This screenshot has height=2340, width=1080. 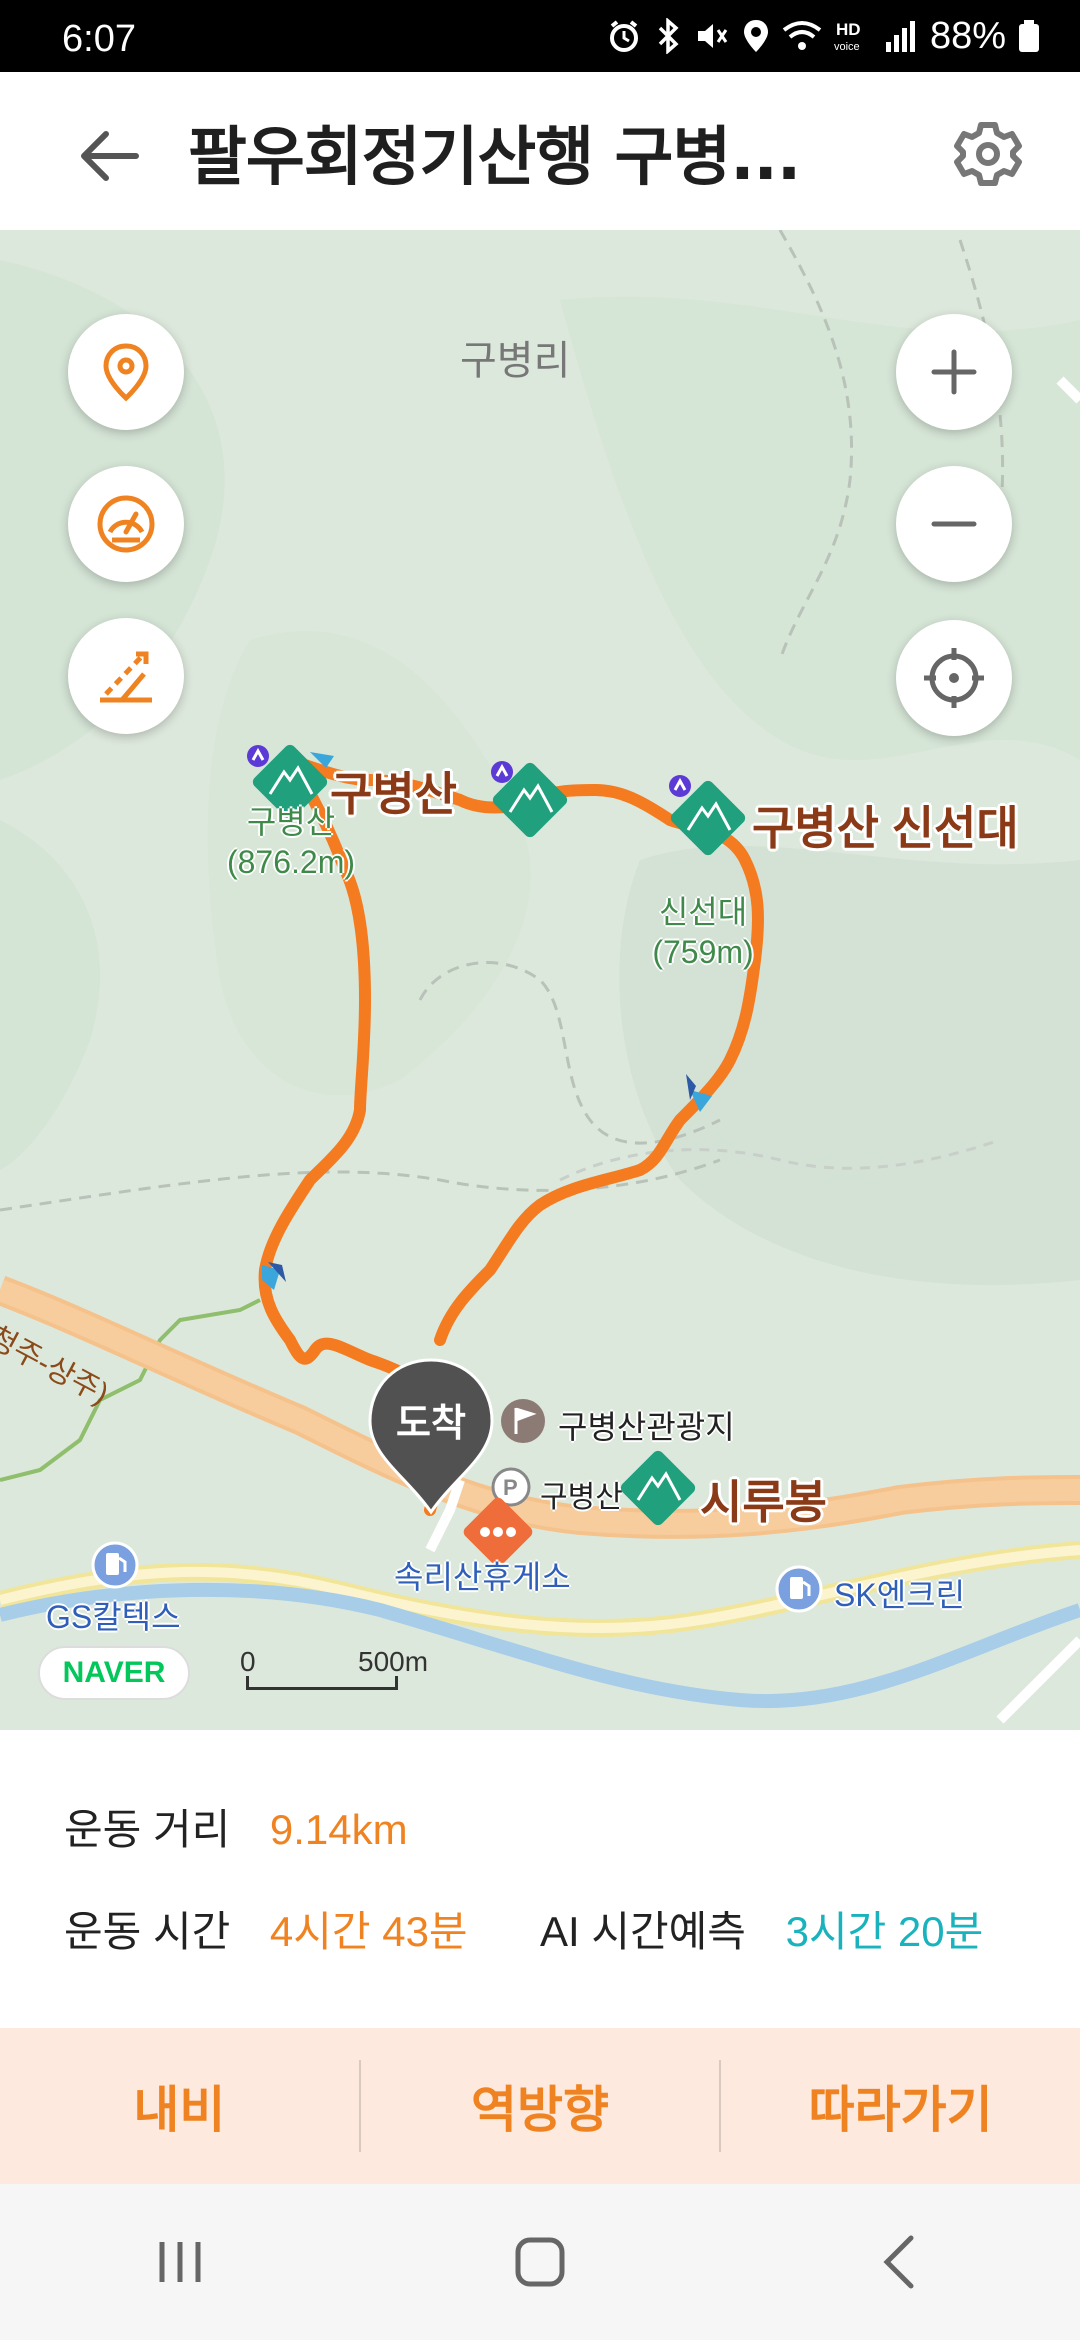 I want to click on location-icon, so click(x=756, y=36).